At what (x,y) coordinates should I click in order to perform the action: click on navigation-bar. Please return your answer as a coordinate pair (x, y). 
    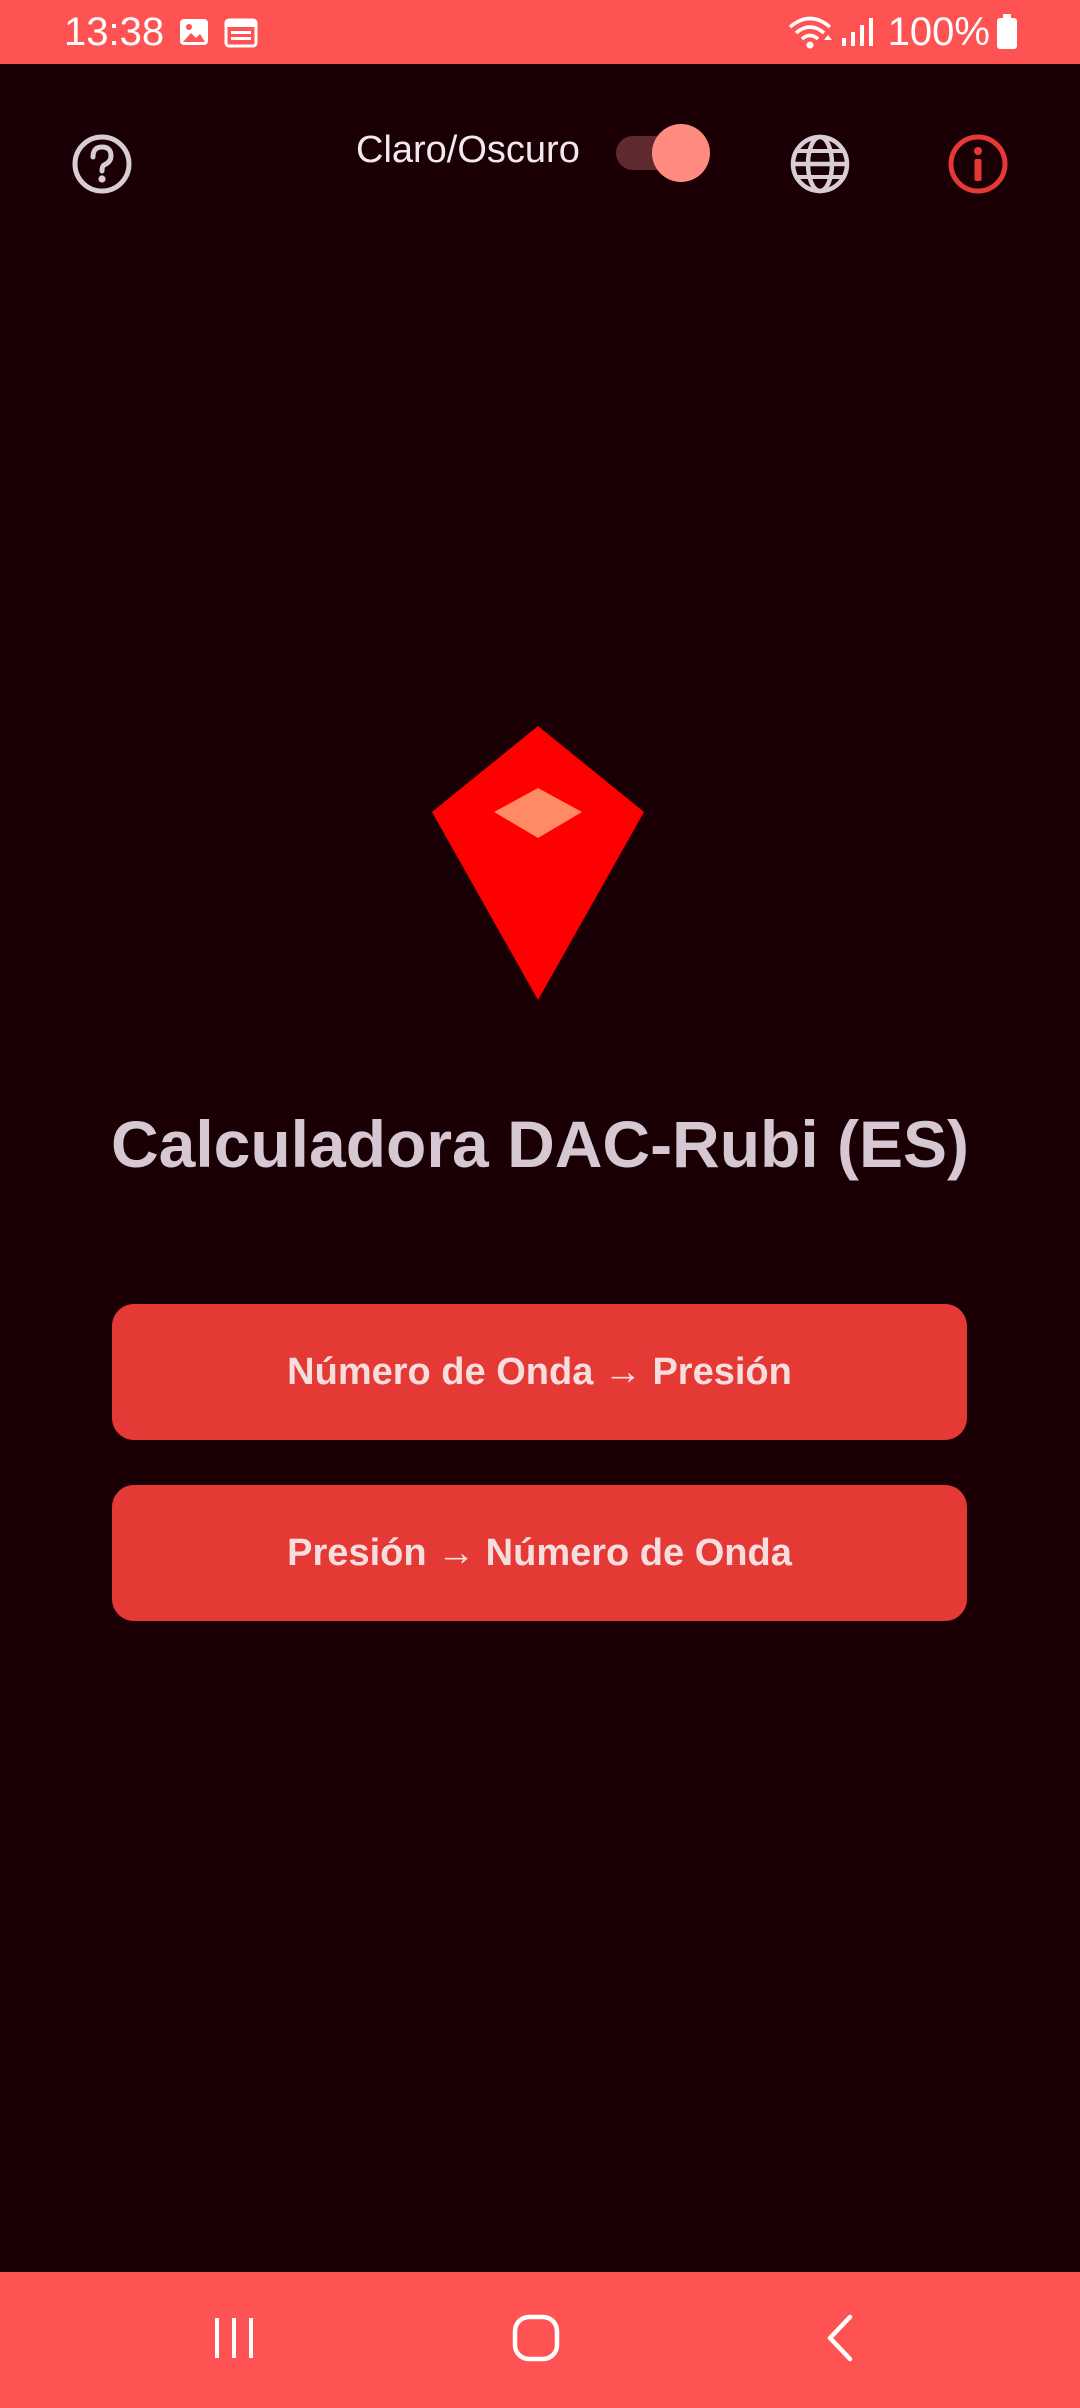
    Looking at the image, I should click on (540, 2340).